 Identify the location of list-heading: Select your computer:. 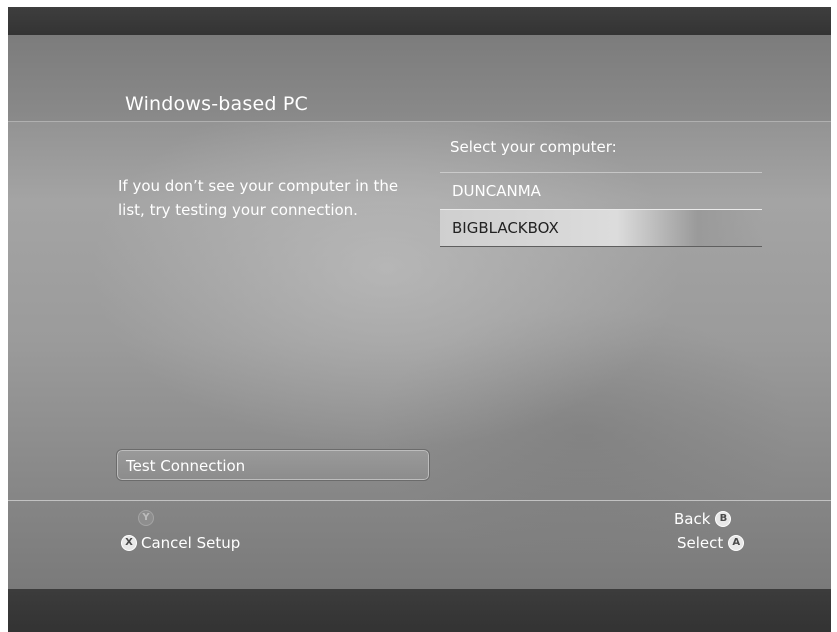
(533, 147).